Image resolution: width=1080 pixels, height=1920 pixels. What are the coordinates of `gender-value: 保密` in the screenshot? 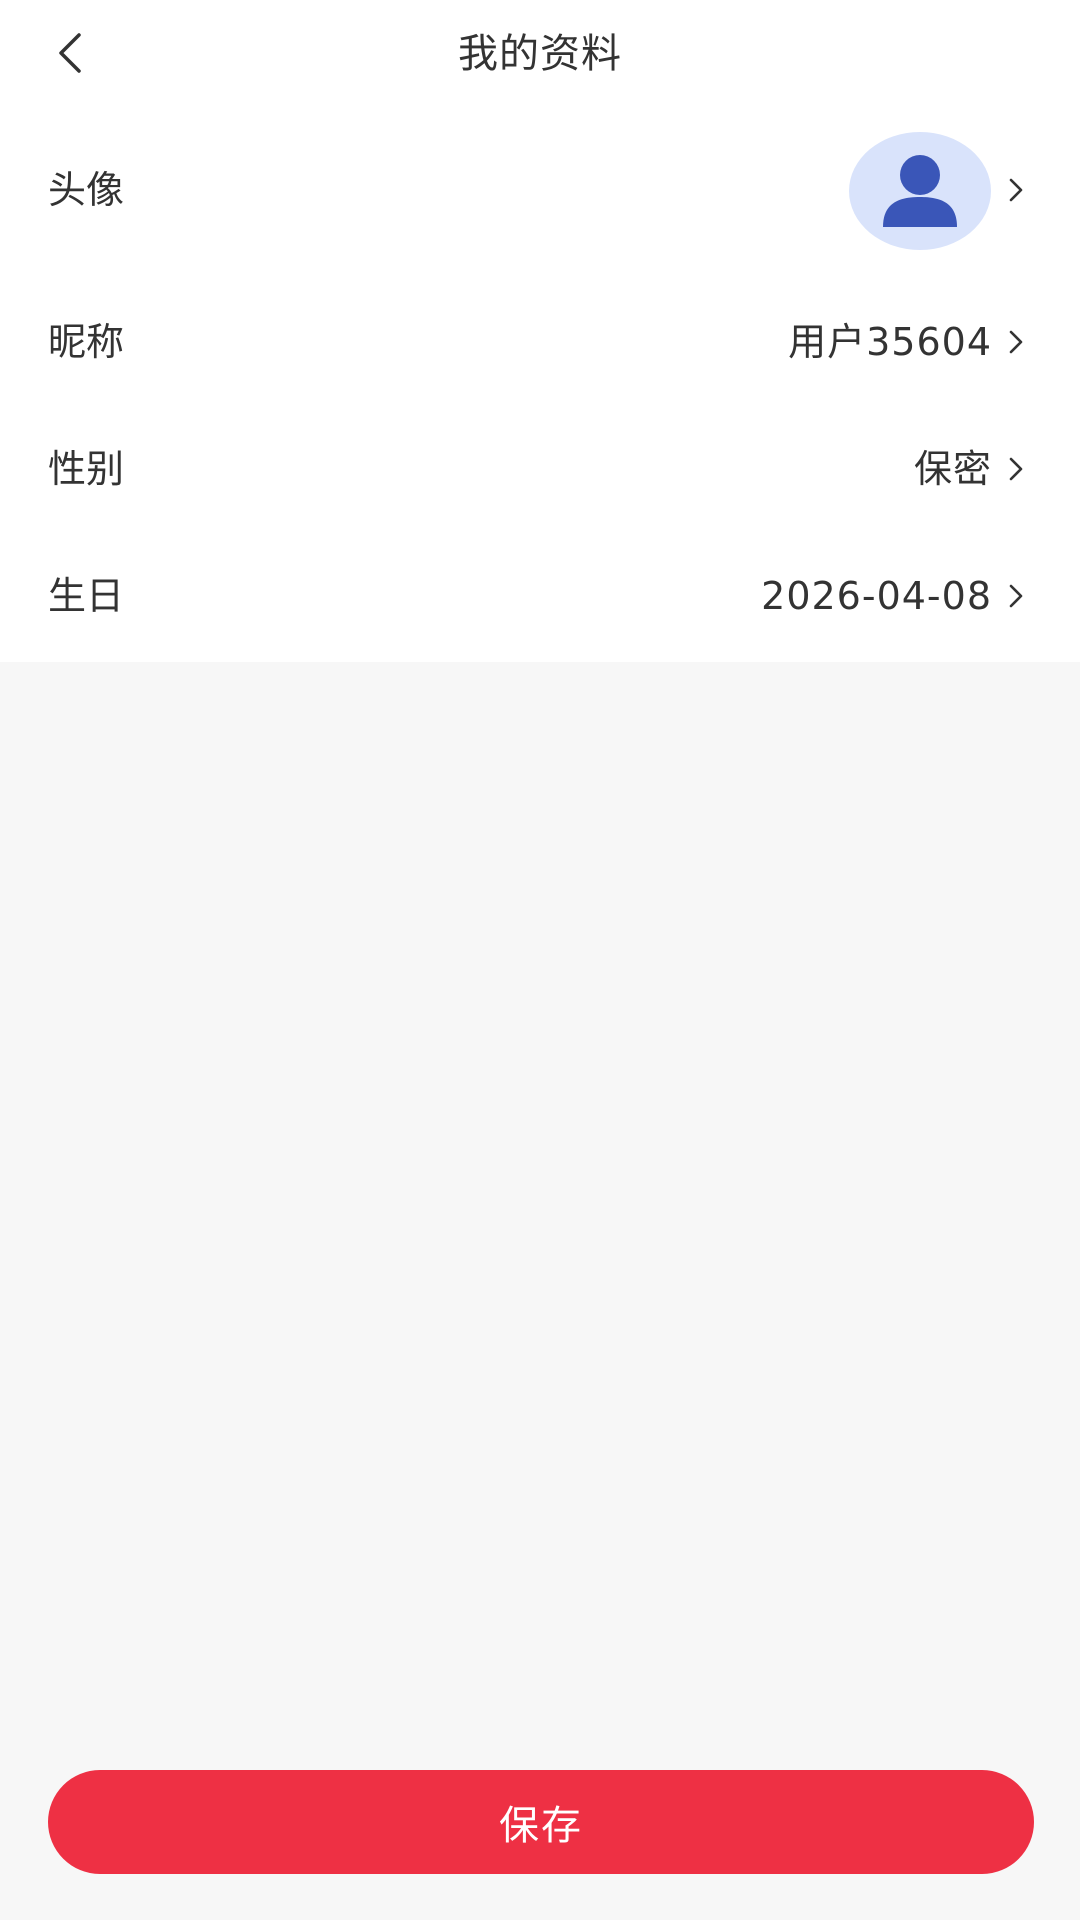 It's located at (952, 469).